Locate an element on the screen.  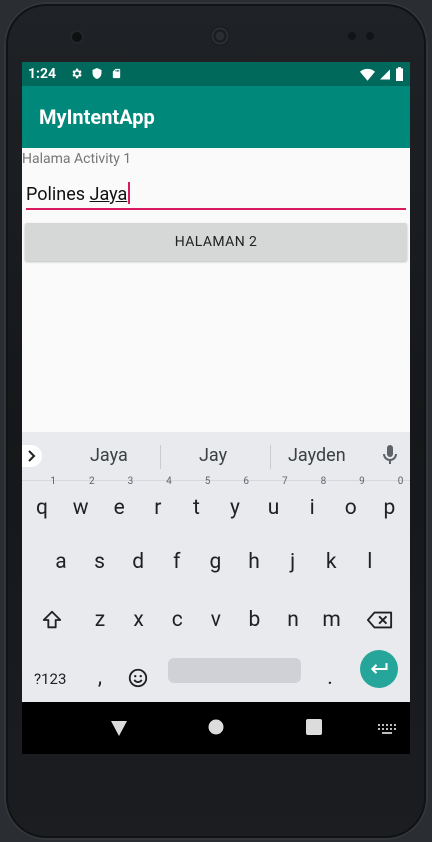
gear-icon is located at coordinates (76, 75).